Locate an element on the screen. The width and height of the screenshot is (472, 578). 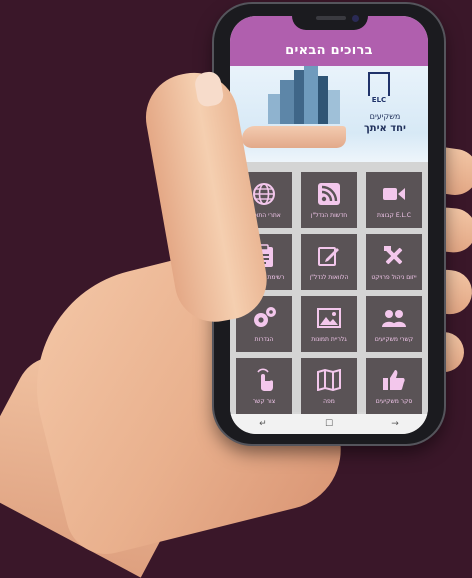
tile-loans: הלוואות לנדל"ן is located at coordinates (329, 262).